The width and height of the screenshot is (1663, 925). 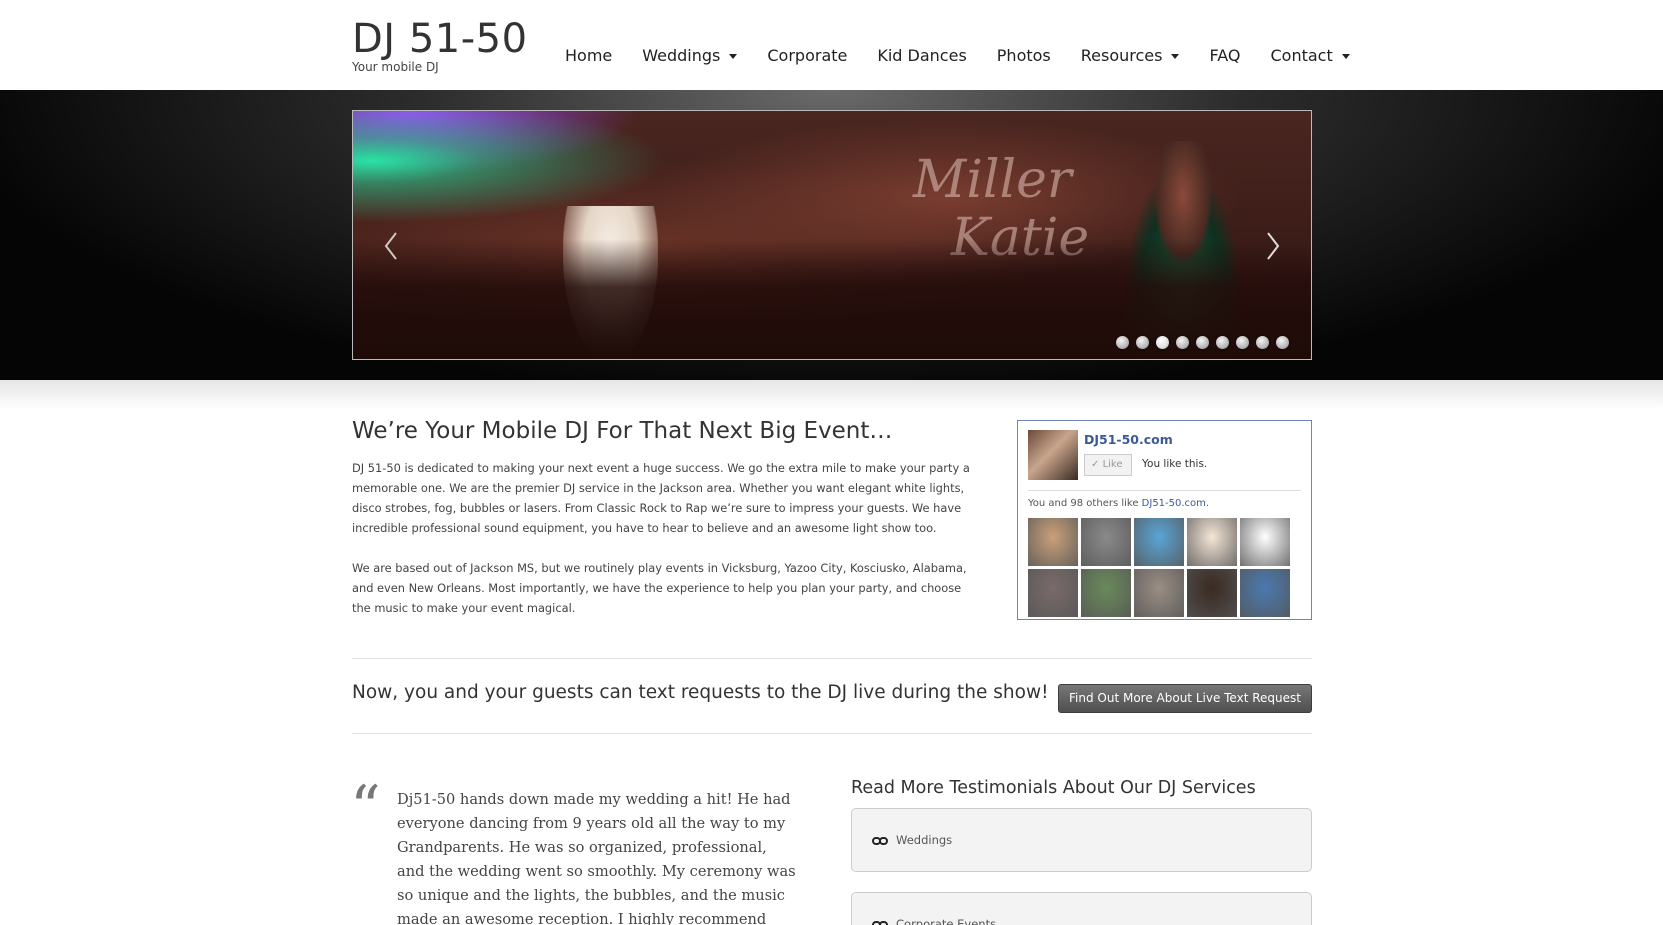 I want to click on quote-mark-icon: “, so click(x=365, y=808).